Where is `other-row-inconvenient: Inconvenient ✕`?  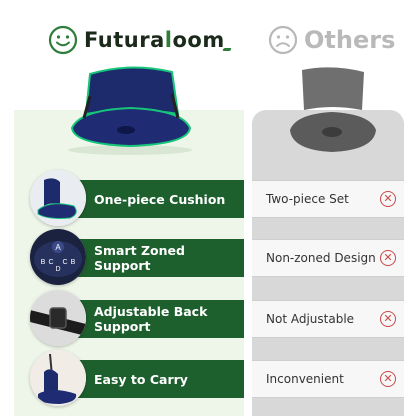 other-row-inconvenient: Inconvenient ✕ is located at coordinates (328, 379).